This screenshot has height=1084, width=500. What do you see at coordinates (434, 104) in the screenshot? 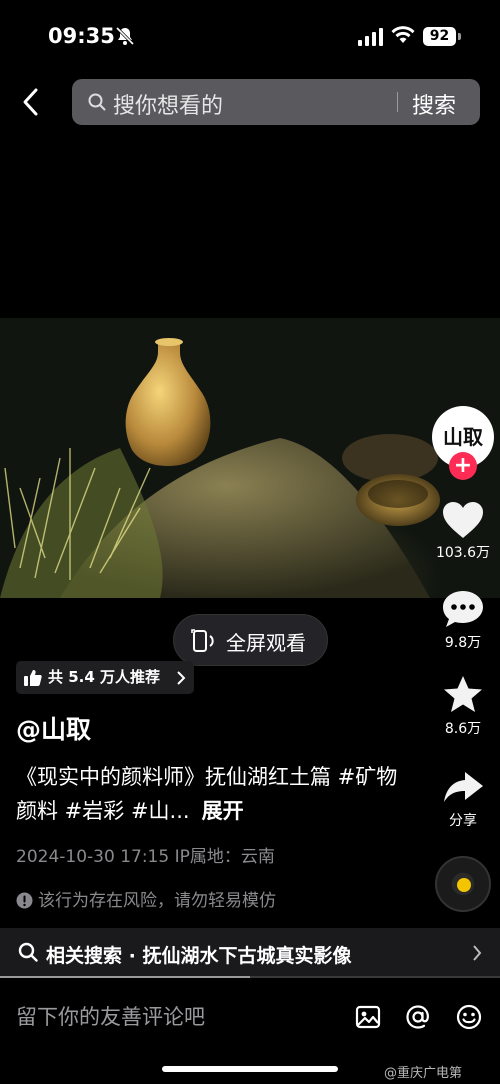
I see `search-button: 搜索` at bounding box center [434, 104].